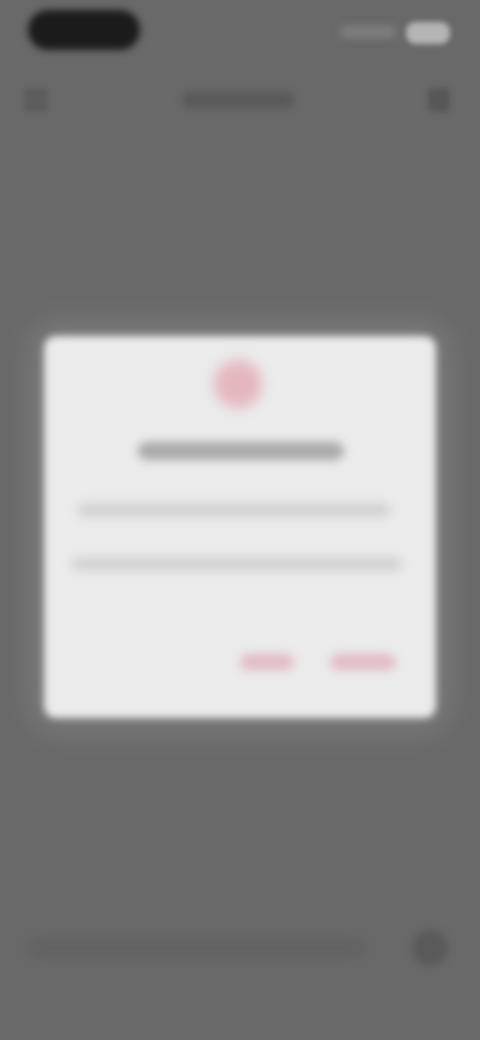 The height and width of the screenshot is (1040, 480). What do you see at coordinates (430, 948) in the screenshot?
I see `send-icon` at bounding box center [430, 948].